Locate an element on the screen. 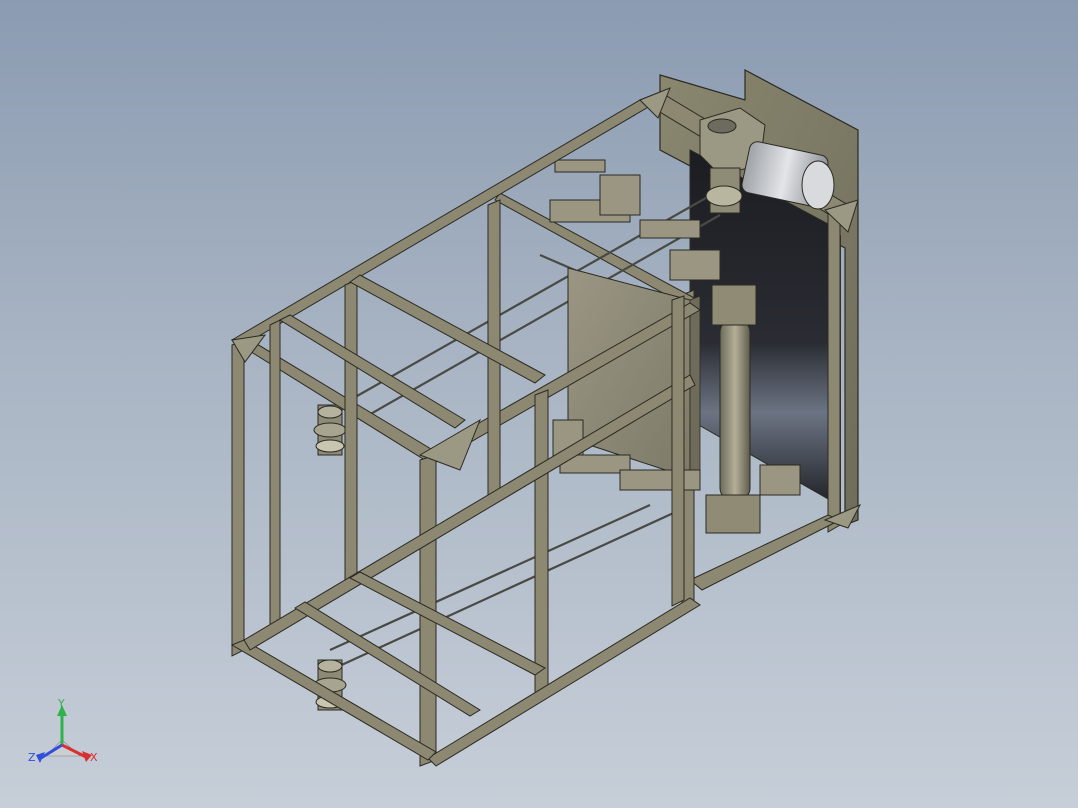 This screenshot has height=808, width=1078. triad-y-label: Y is located at coordinates (61, 703).